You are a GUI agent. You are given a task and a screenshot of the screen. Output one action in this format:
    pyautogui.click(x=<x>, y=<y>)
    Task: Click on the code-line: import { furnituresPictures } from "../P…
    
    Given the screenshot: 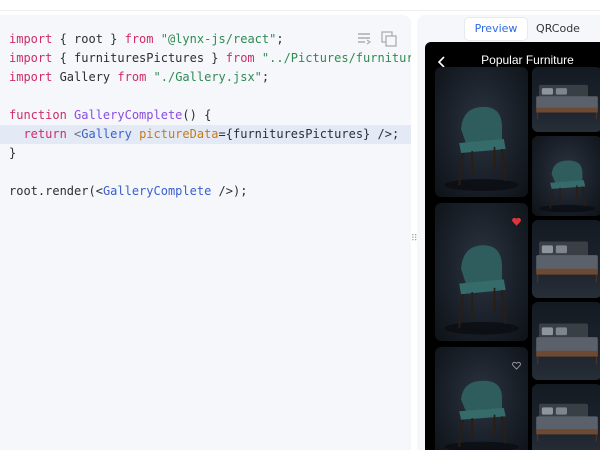 What is the action you would take?
    pyautogui.click(x=210, y=58)
    